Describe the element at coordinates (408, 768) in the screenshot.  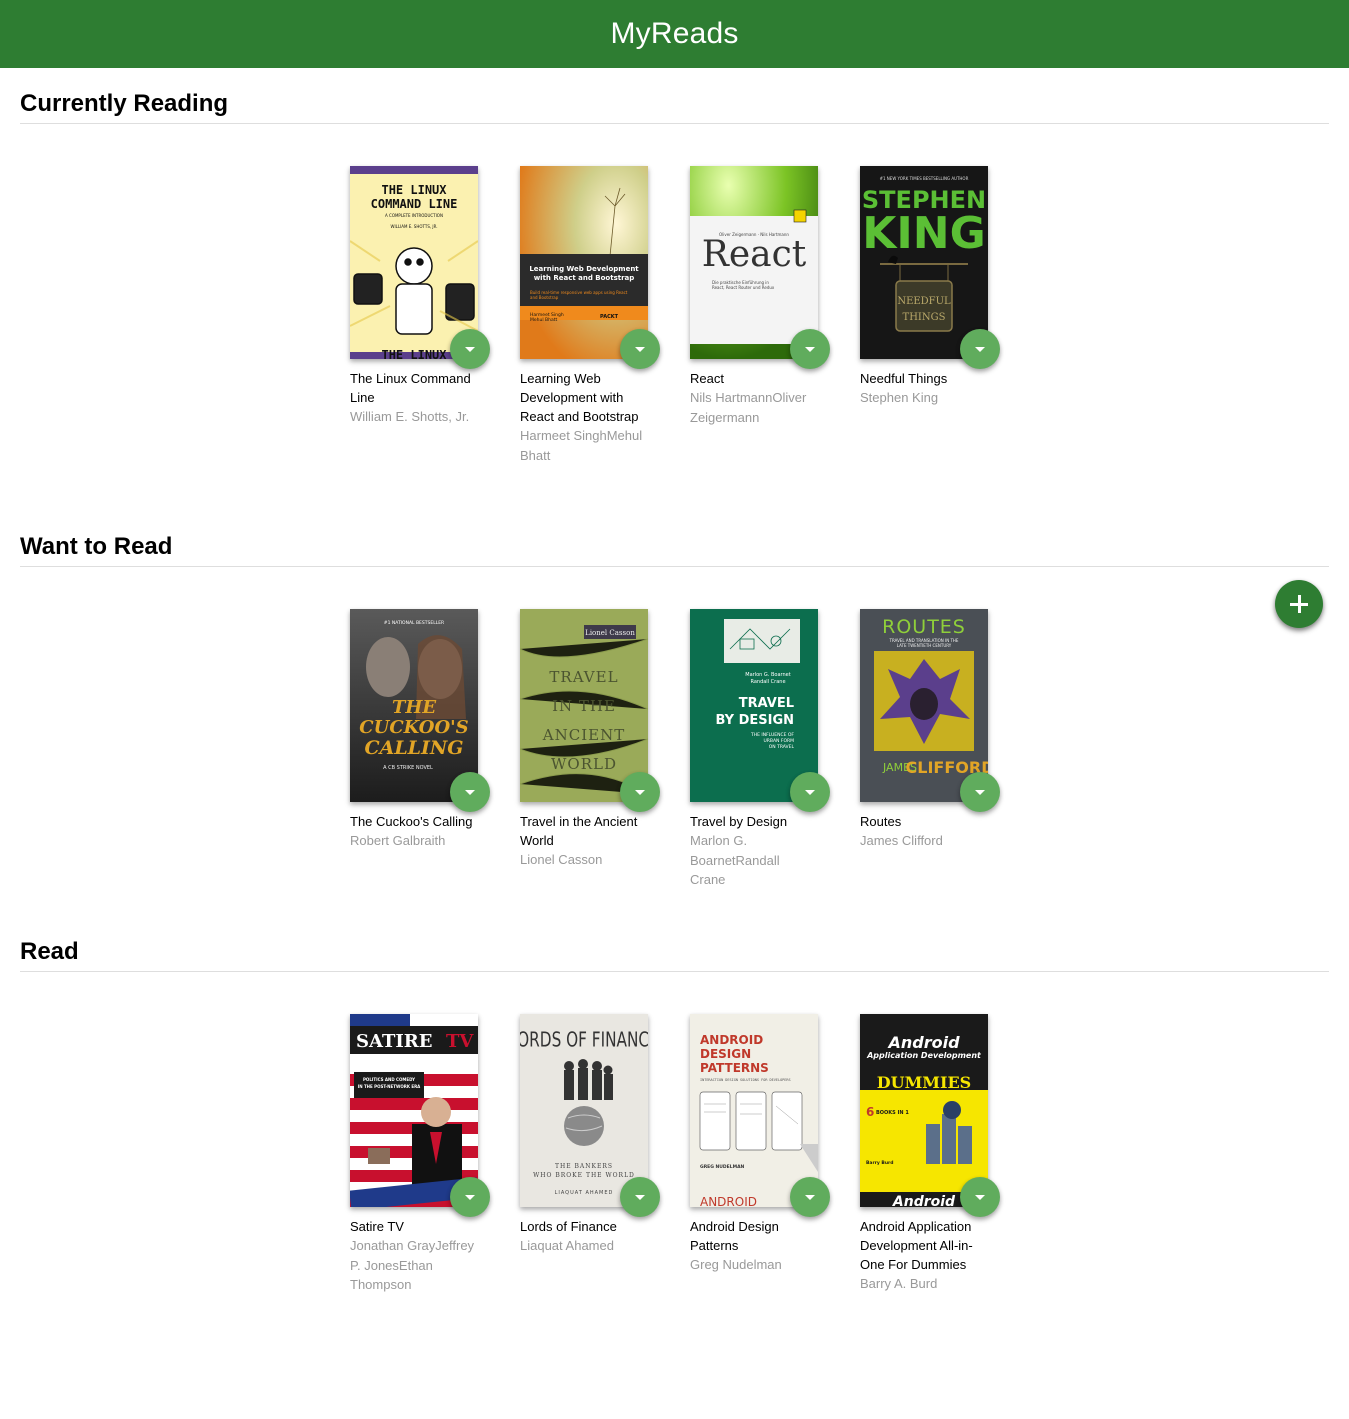
I see `cover-tagline: A CB STRIKE NOVEL` at that location.